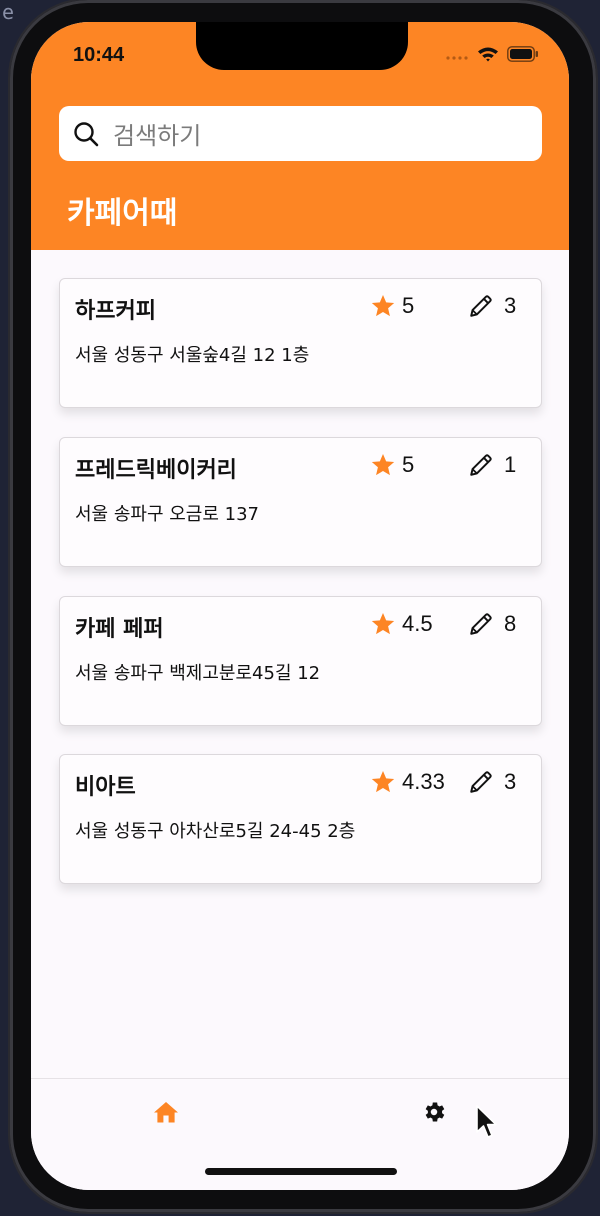  I want to click on cafe-card: 프레드릭베이커리 5 1 서울 송파구 오금로 137, so click(300, 502).